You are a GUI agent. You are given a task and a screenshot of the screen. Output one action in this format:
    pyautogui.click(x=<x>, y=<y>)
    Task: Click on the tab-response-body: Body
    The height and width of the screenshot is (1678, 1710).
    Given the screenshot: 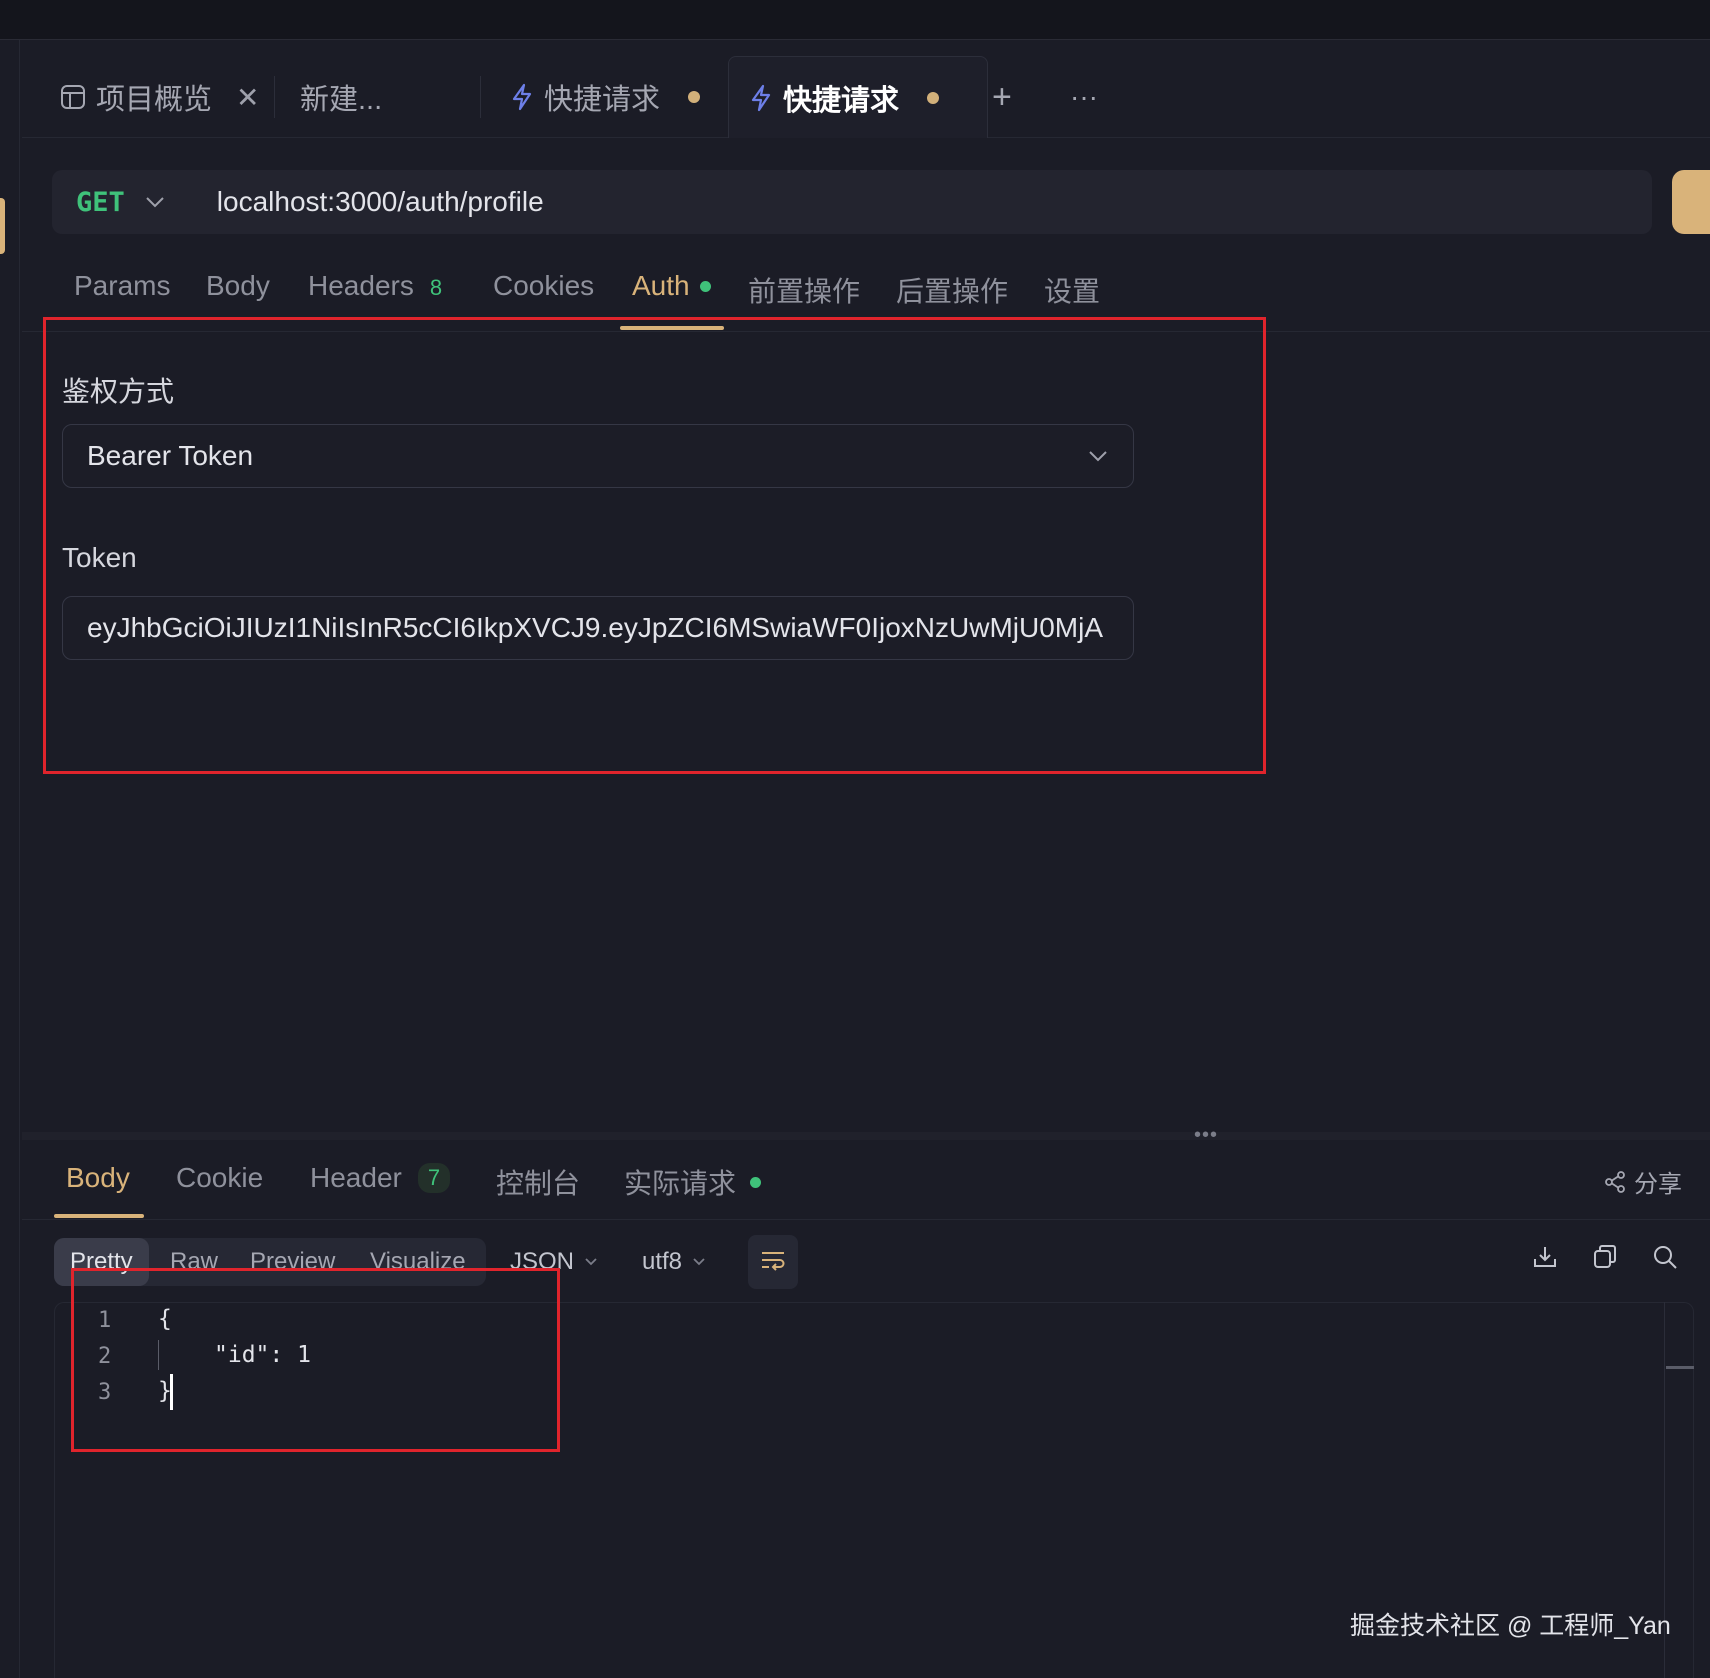 What is the action you would take?
    pyautogui.click(x=98, y=1178)
    